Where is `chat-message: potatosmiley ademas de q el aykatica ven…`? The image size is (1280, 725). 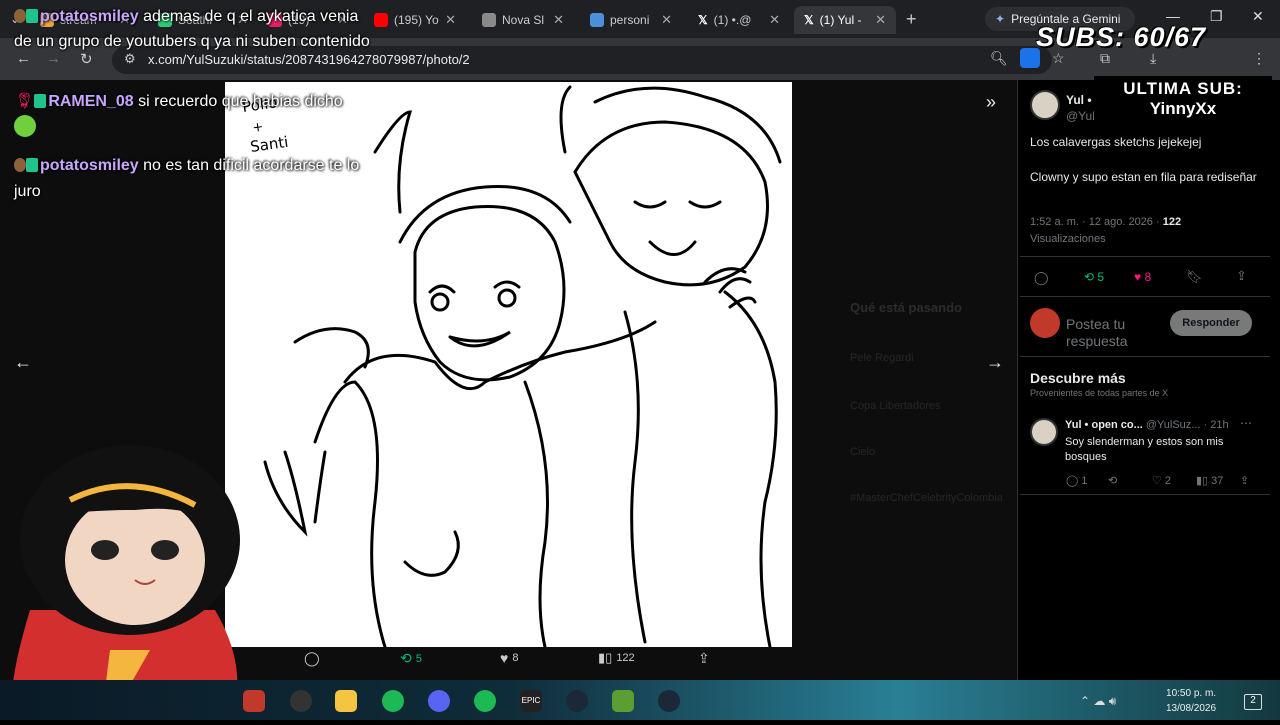
chat-message: potatosmiley ademas de q el aykatica ven… is located at coordinates (194, 29).